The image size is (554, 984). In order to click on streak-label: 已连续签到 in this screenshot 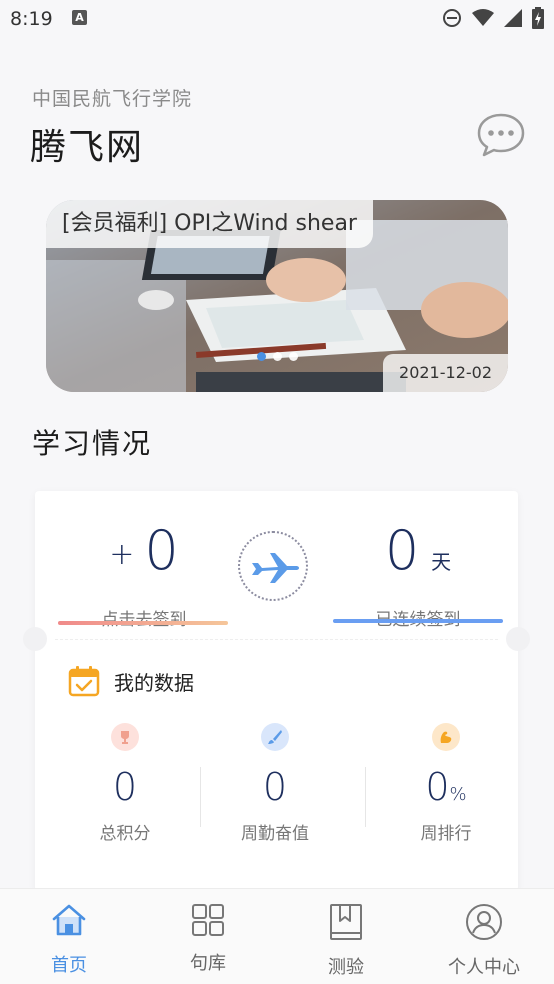, I will do `click(418, 617)`.